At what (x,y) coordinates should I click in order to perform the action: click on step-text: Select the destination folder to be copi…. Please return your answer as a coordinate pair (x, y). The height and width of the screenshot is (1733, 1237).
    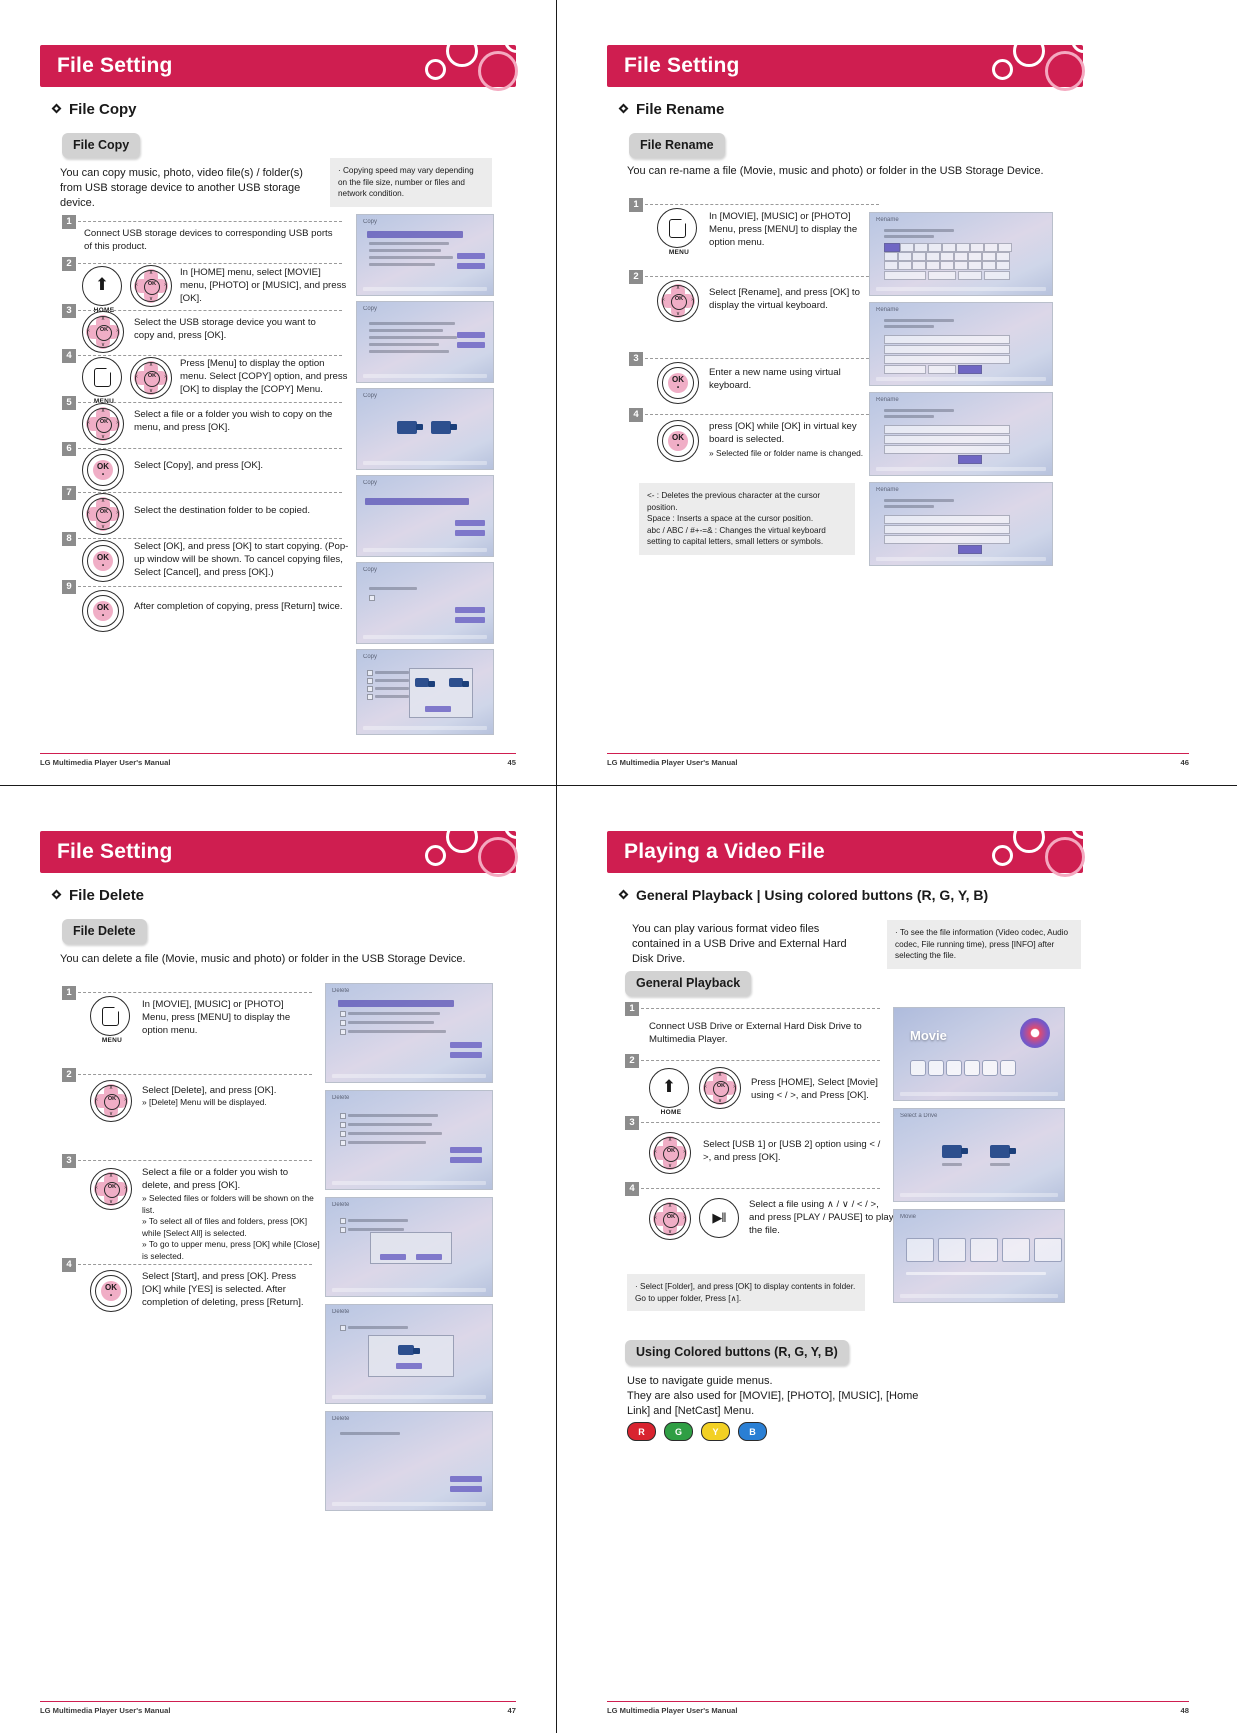
    Looking at the image, I should click on (222, 510).